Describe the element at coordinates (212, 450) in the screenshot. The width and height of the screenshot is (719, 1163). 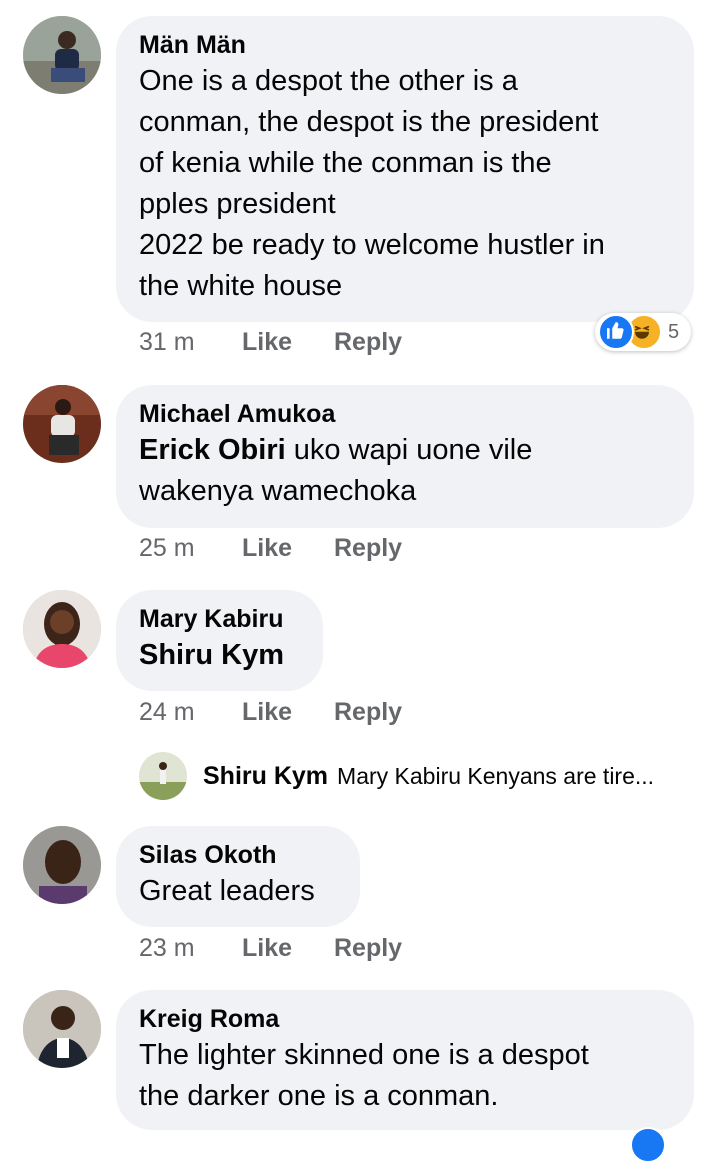
I see `mention-link: Erick Obiri` at that location.